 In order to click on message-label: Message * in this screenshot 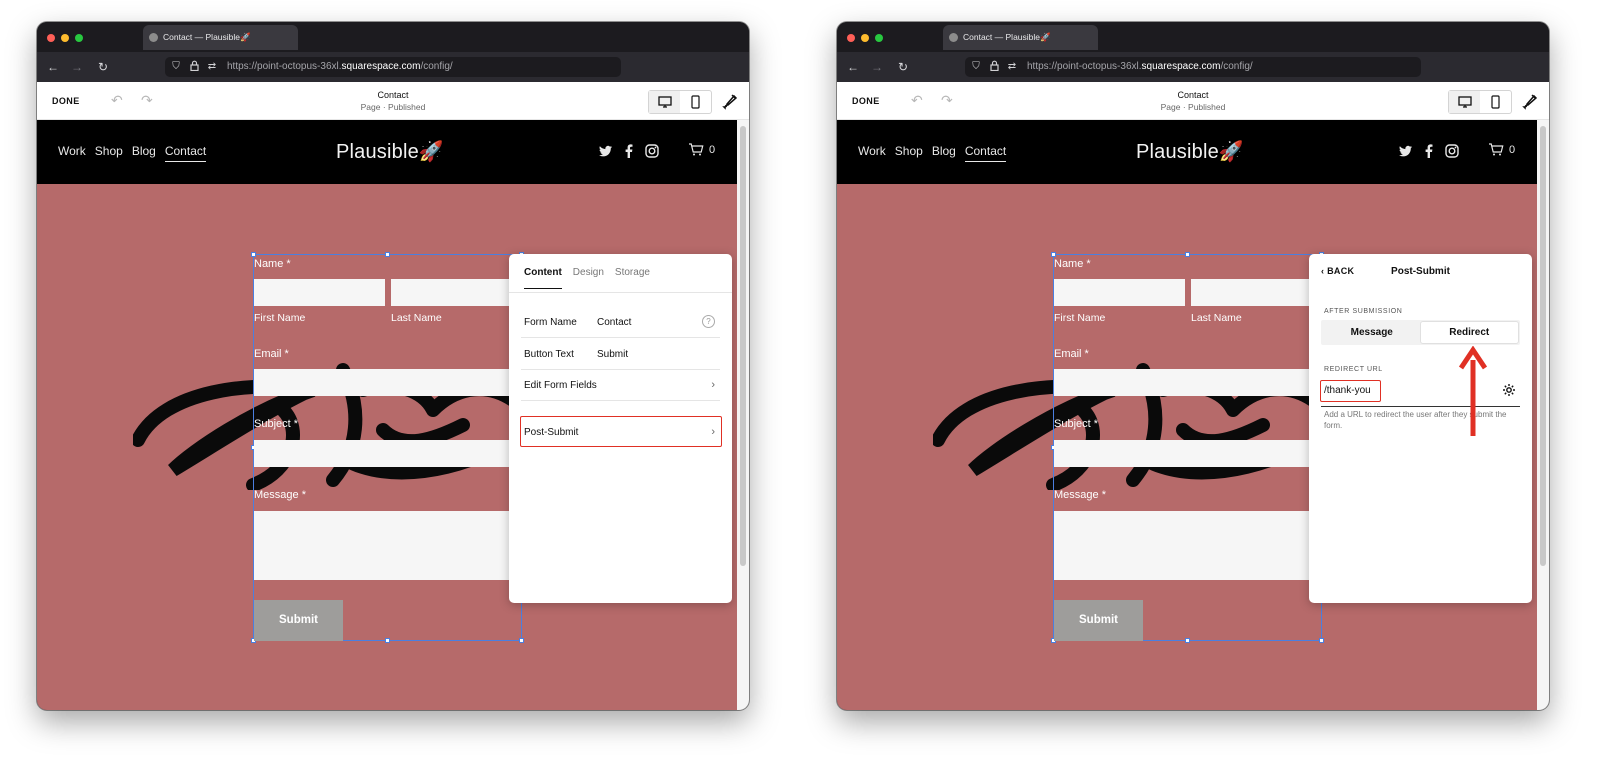, I will do `click(1080, 495)`.